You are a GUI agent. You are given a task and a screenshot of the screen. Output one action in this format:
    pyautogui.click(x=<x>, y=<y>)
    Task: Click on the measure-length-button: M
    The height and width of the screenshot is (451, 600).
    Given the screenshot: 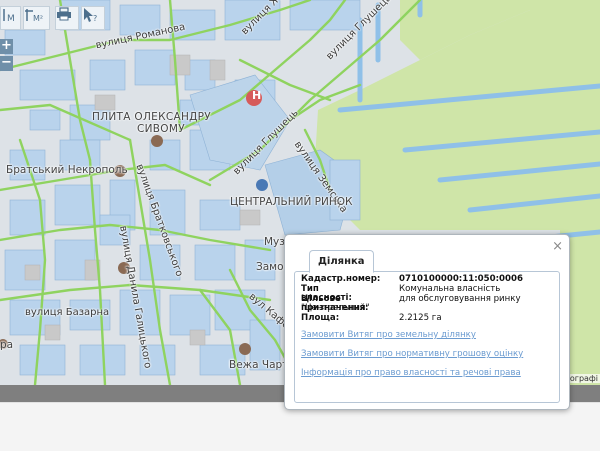 What is the action you would take?
    pyautogui.click(x=10, y=18)
    